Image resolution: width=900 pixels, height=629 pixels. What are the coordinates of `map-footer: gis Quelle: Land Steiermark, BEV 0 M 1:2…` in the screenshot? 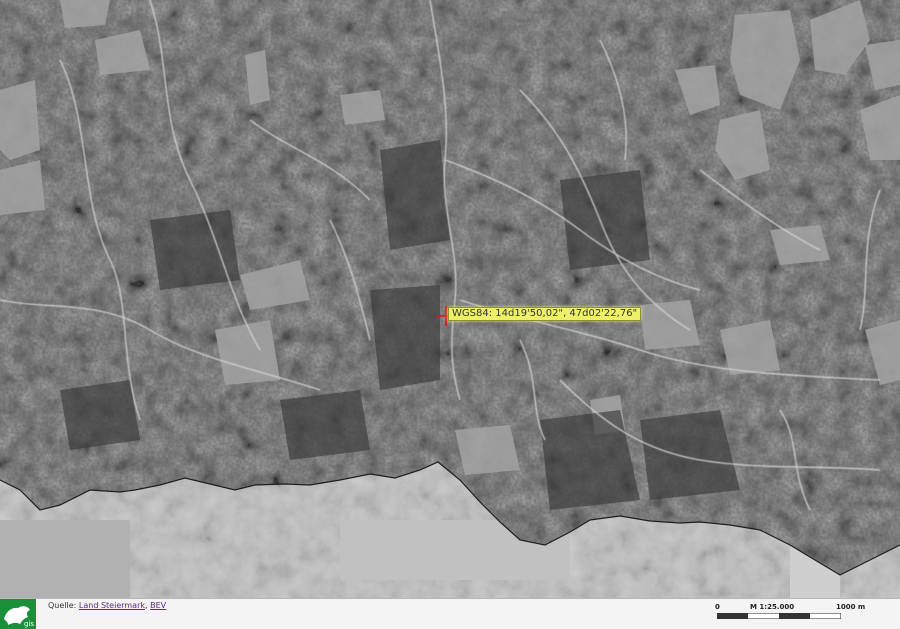 It's located at (450, 613).